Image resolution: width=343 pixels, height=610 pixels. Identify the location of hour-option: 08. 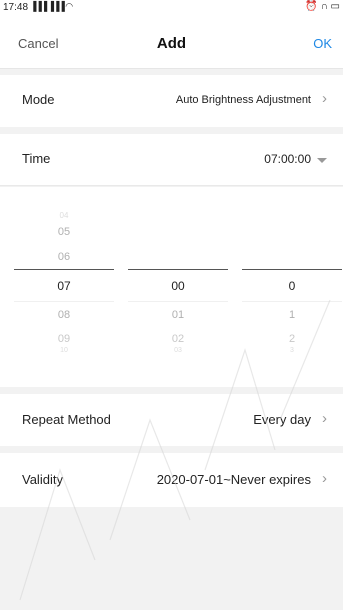
(64, 315).